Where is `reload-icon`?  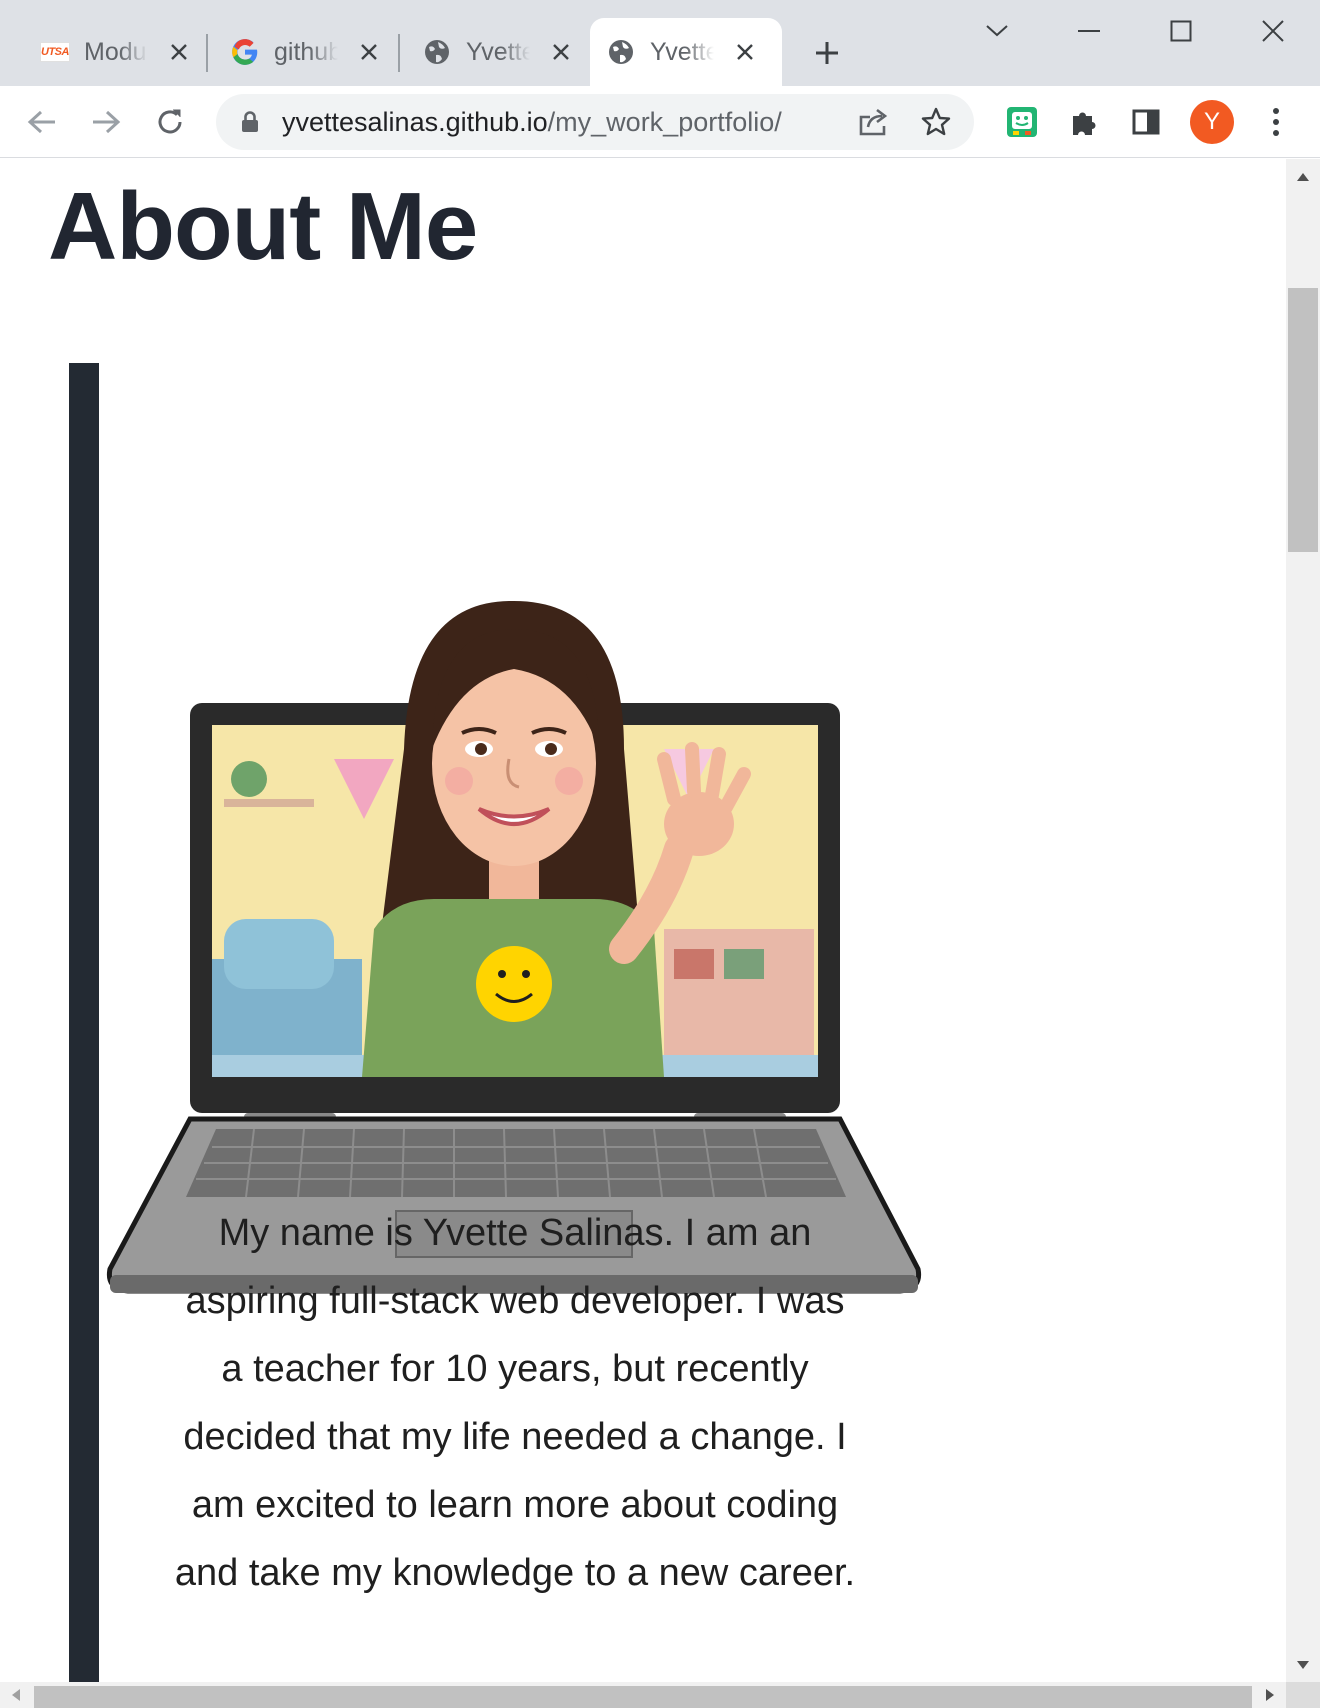
reload-icon is located at coordinates (170, 121).